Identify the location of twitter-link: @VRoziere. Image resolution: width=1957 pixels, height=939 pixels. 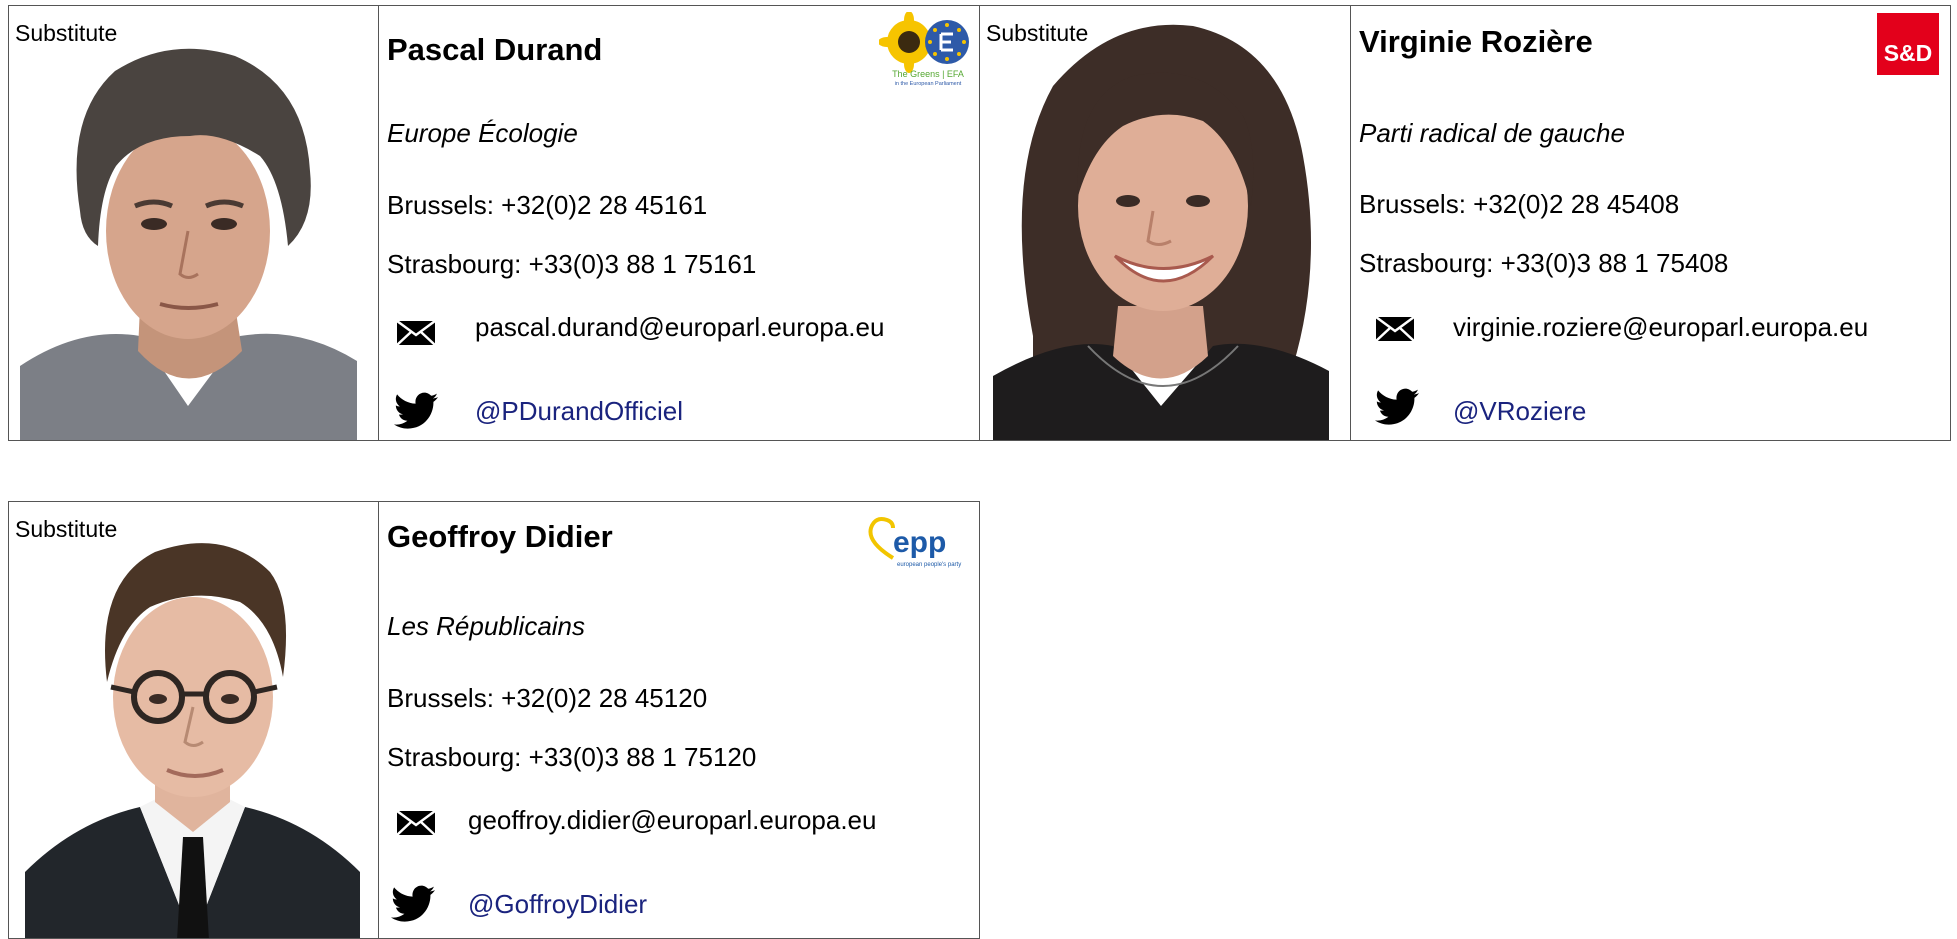
(1519, 411).